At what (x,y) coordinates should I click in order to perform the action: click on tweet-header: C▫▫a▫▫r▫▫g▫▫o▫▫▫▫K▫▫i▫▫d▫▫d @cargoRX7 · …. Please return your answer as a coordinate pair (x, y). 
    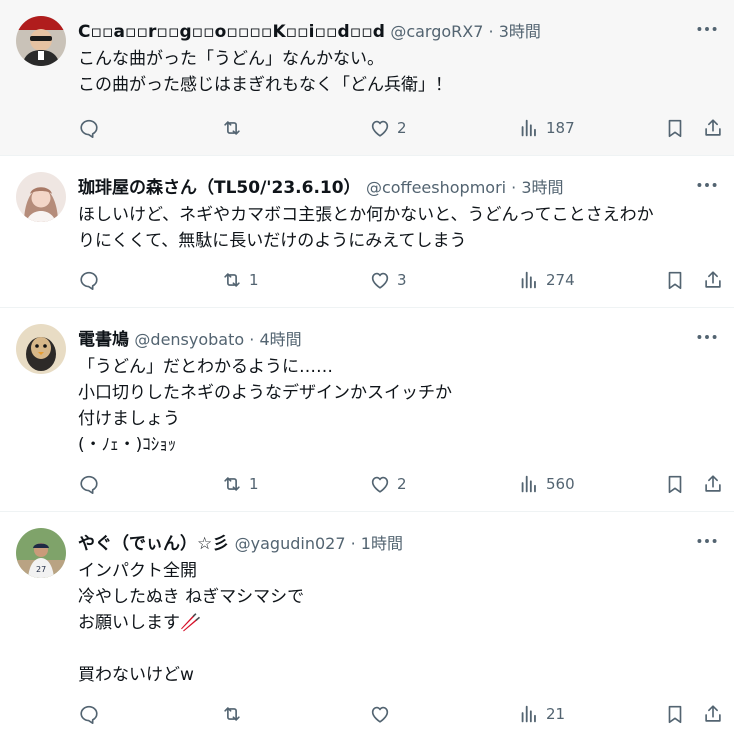
    Looking at the image, I should click on (309, 32).